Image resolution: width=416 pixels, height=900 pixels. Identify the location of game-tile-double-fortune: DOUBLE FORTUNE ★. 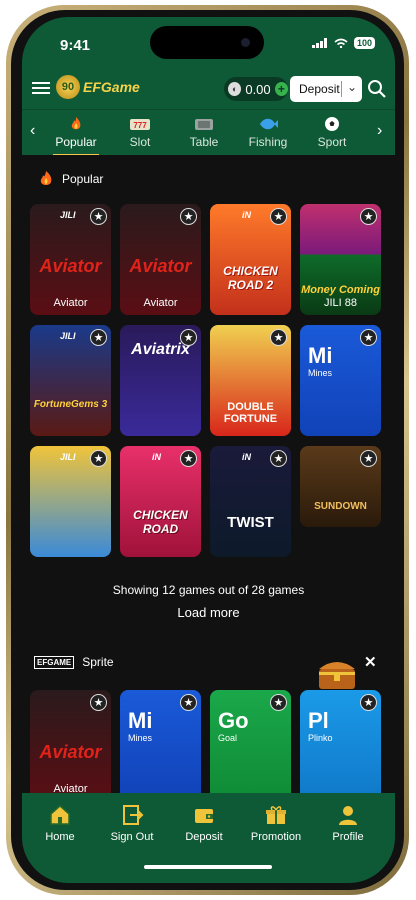
(250, 380).